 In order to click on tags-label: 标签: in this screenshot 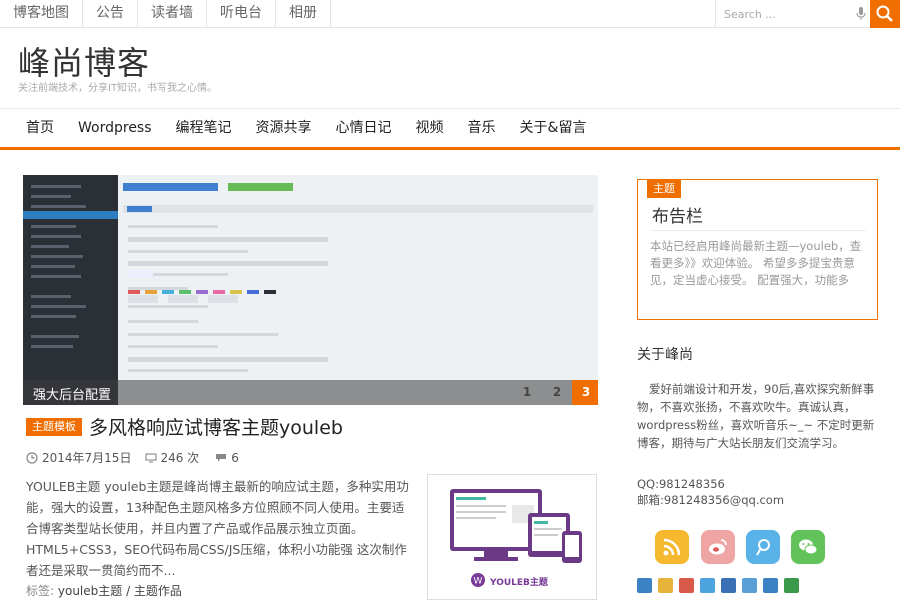, I will do `click(40, 591)`.